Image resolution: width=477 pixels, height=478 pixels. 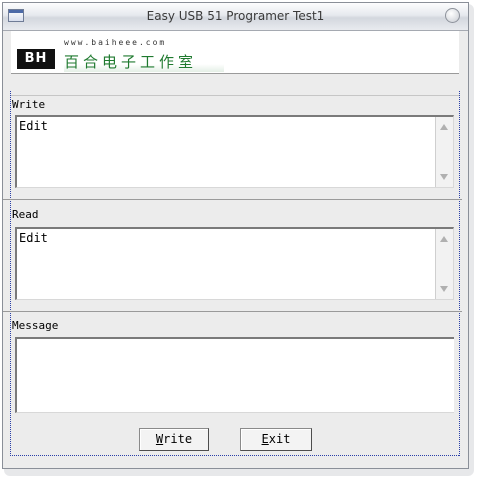 I want to click on write-read-divider, so click(x=232, y=199).